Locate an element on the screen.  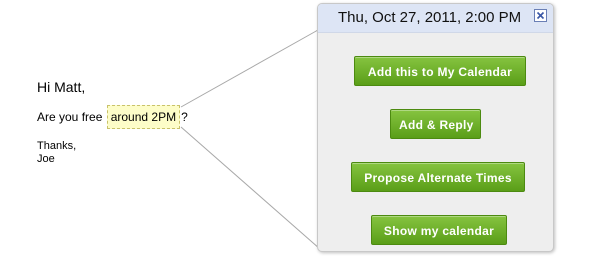
email-question: Are you free around 2PM? is located at coordinates (112, 117).